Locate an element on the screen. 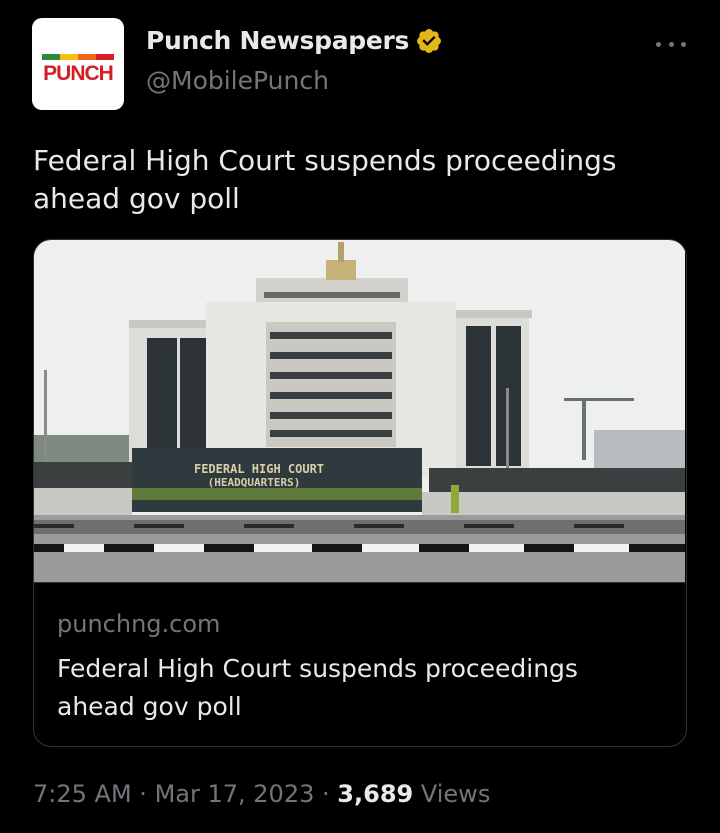 This screenshot has height=833, width=720. tweet-time: 7:25 AM is located at coordinates (82, 794).